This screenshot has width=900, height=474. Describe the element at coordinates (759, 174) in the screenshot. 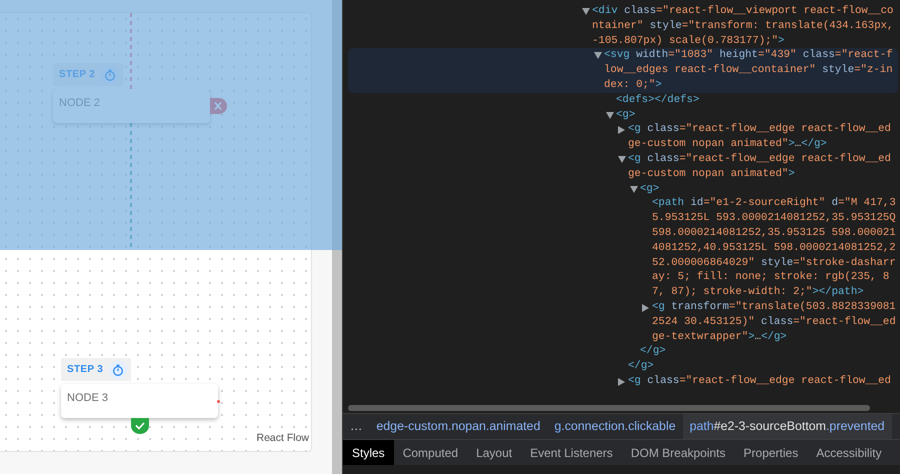

I see `code-line: ge-custom nopan animated">` at that location.